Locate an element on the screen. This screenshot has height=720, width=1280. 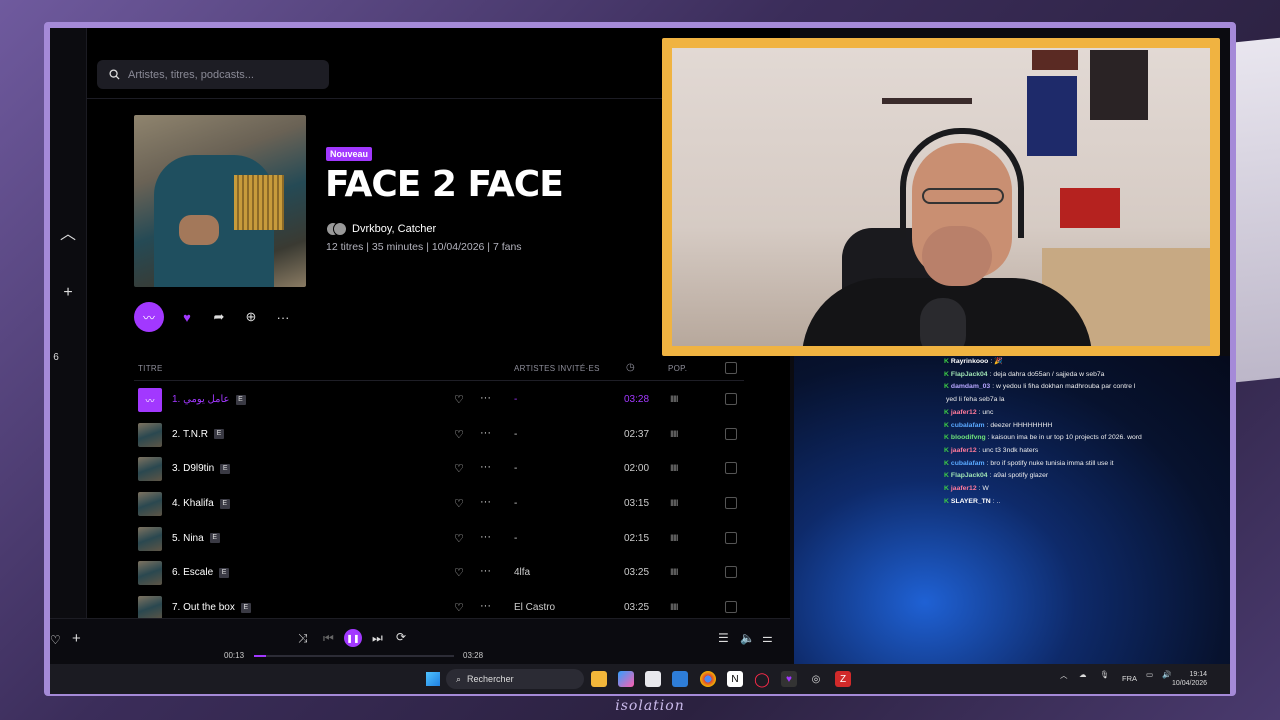
track-row: 2. T.N.R E ♡ ··· - 02:37 IIIII is located at coordinates (439, 436).